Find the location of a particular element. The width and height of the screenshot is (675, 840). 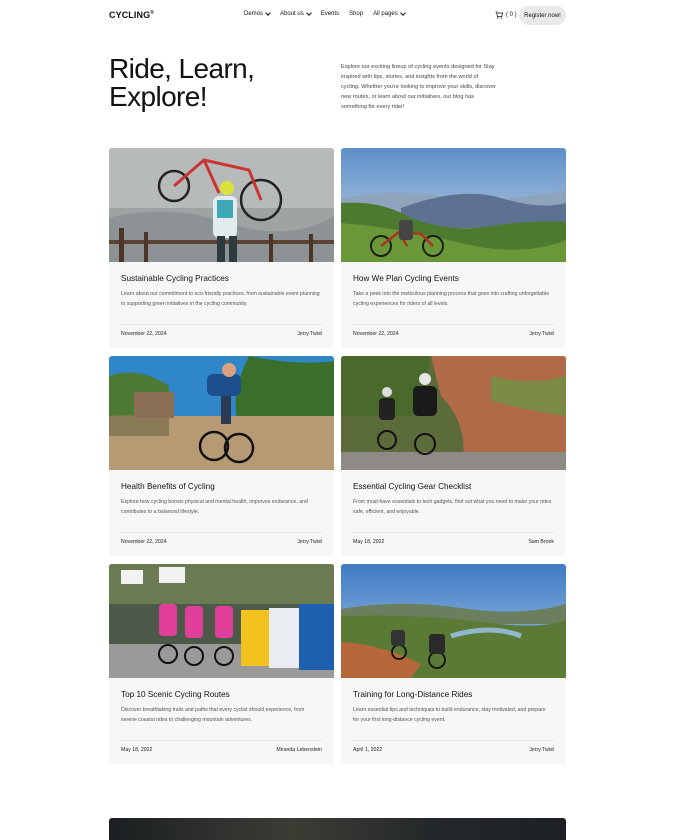

cart-button: ( 0 ) is located at coordinates (506, 15).